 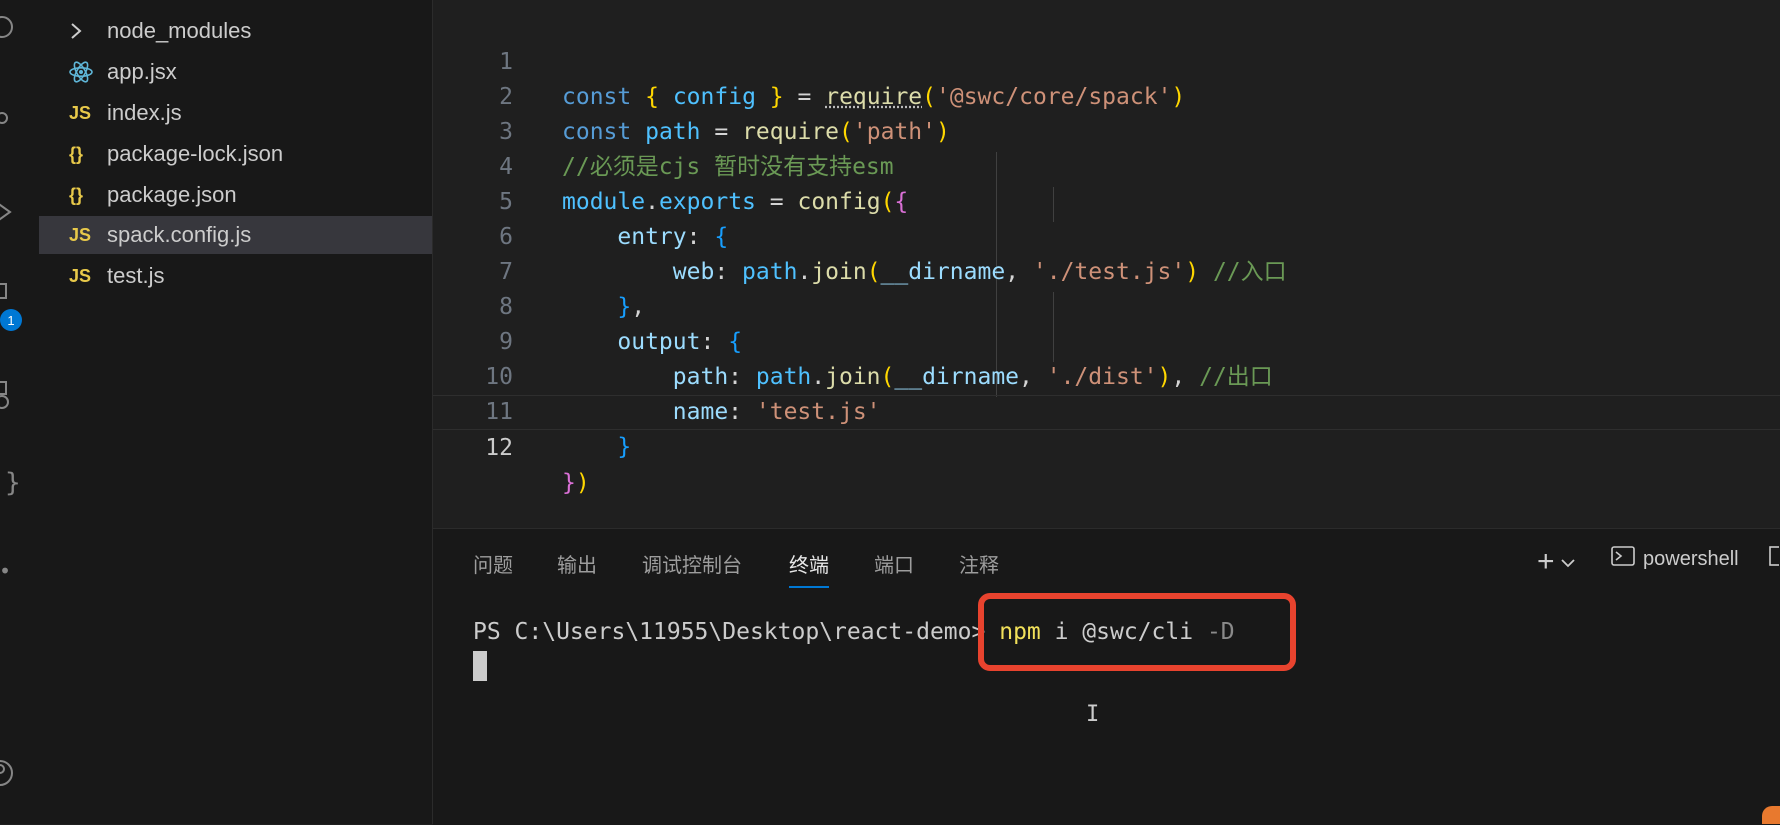 What do you see at coordinates (692, 567) in the screenshot?
I see `tab-debug-console: 调试控制台` at bounding box center [692, 567].